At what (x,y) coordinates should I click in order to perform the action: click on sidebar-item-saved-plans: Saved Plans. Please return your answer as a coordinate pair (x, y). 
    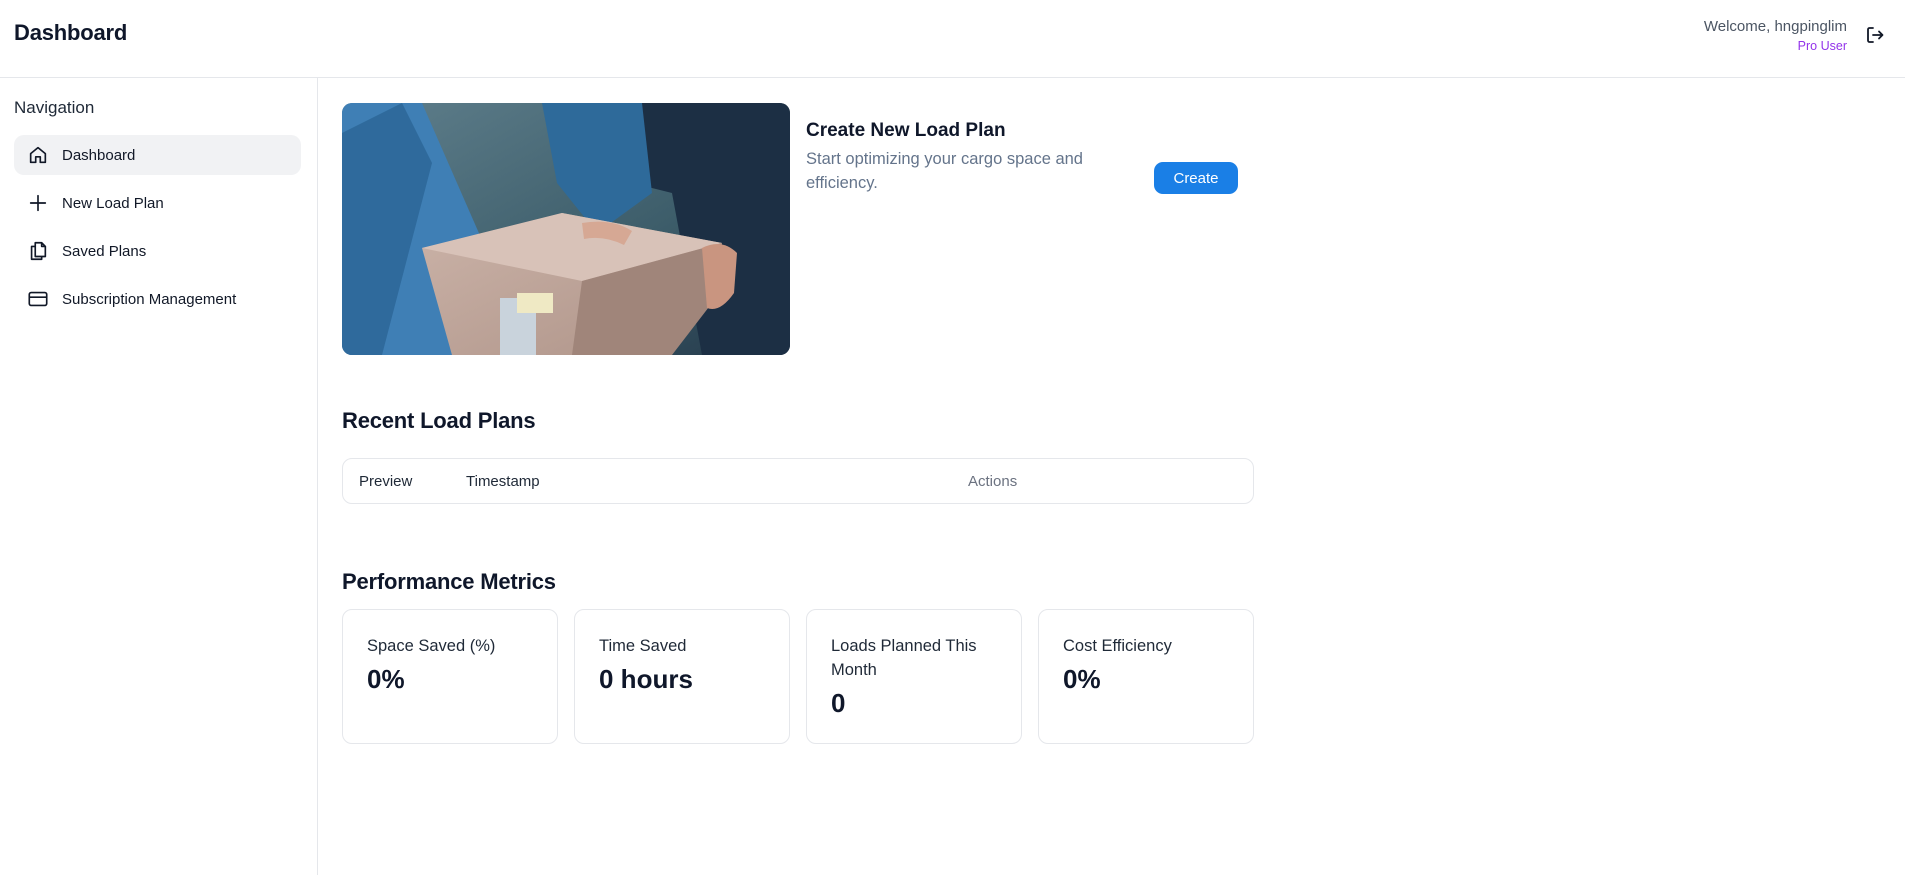
    Looking at the image, I should click on (157, 251).